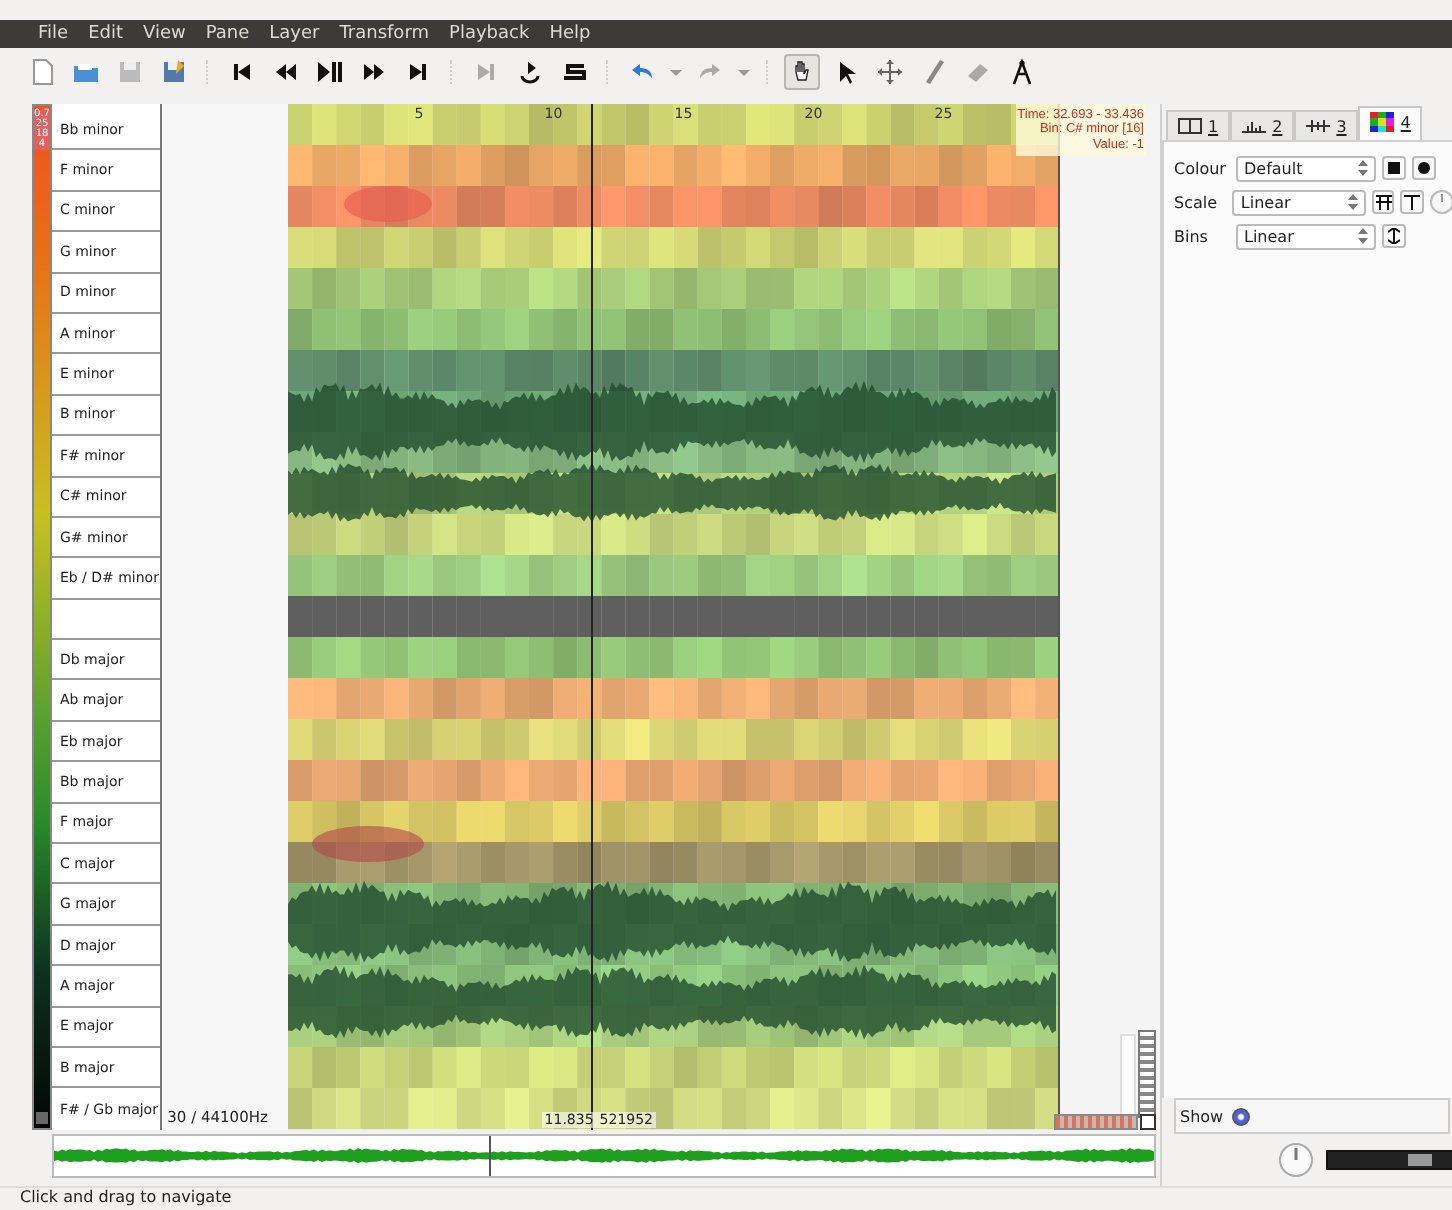  I want to click on square-icon, so click(1394, 168).